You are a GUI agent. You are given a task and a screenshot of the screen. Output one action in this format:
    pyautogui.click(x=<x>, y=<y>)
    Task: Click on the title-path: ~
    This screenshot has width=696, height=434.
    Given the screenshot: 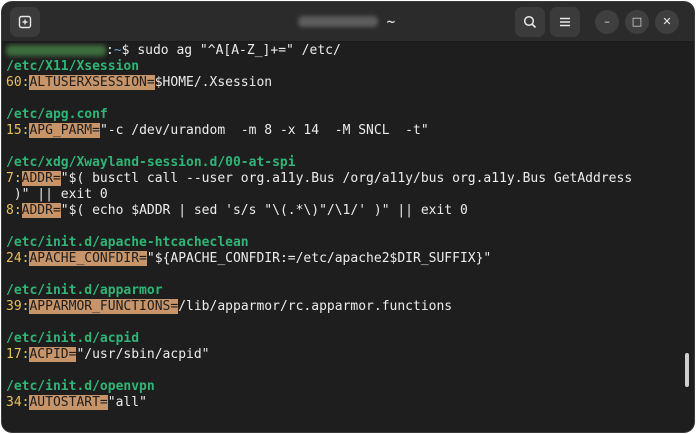 What is the action you would take?
    pyautogui.click(x=390, y=21)
    